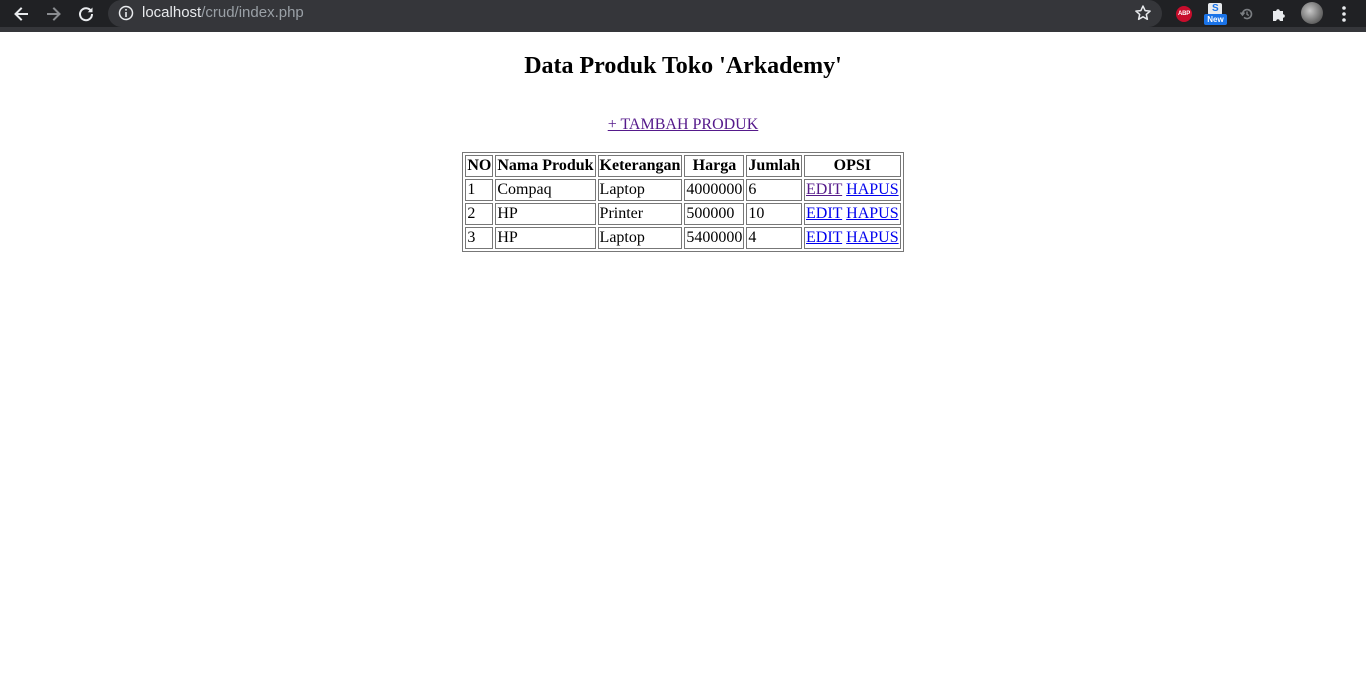 This screenshot has width=1366, height=683. I want to click on adblock-plus-button: ABP, so click(1184, 14).